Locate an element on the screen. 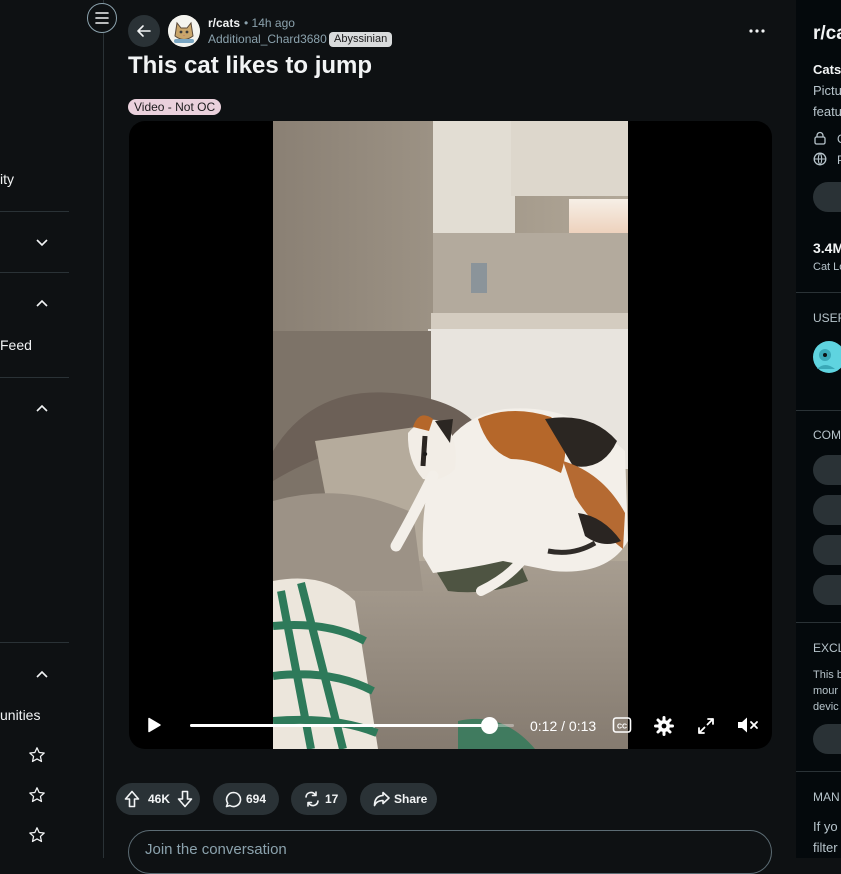 The width and height of the screenshot is (841, 874). downvote-icon is located at coordinates (185, 799).